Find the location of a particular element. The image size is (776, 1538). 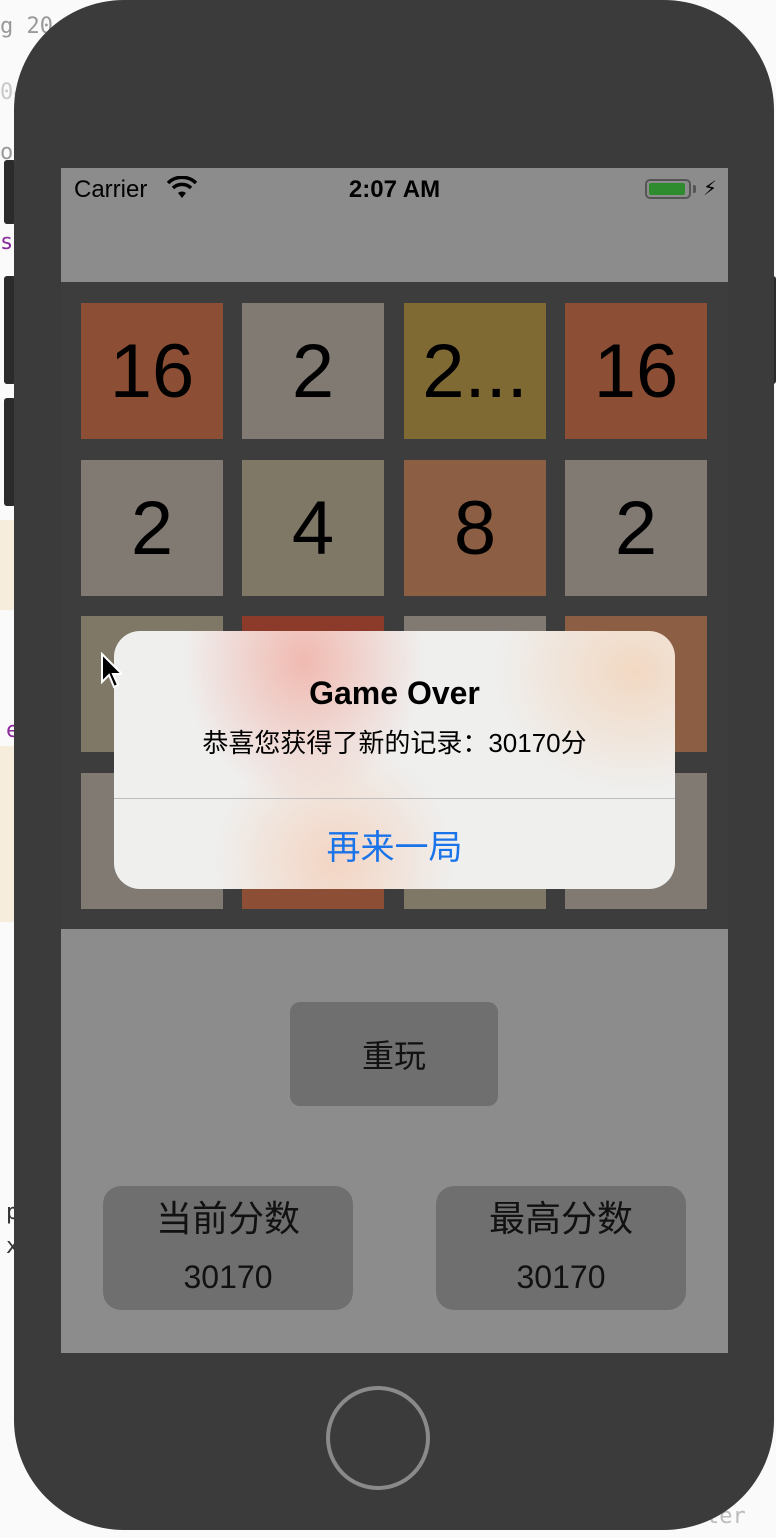

current-score-box: 当前分数 30170 is located at coordinates (228, 1248).